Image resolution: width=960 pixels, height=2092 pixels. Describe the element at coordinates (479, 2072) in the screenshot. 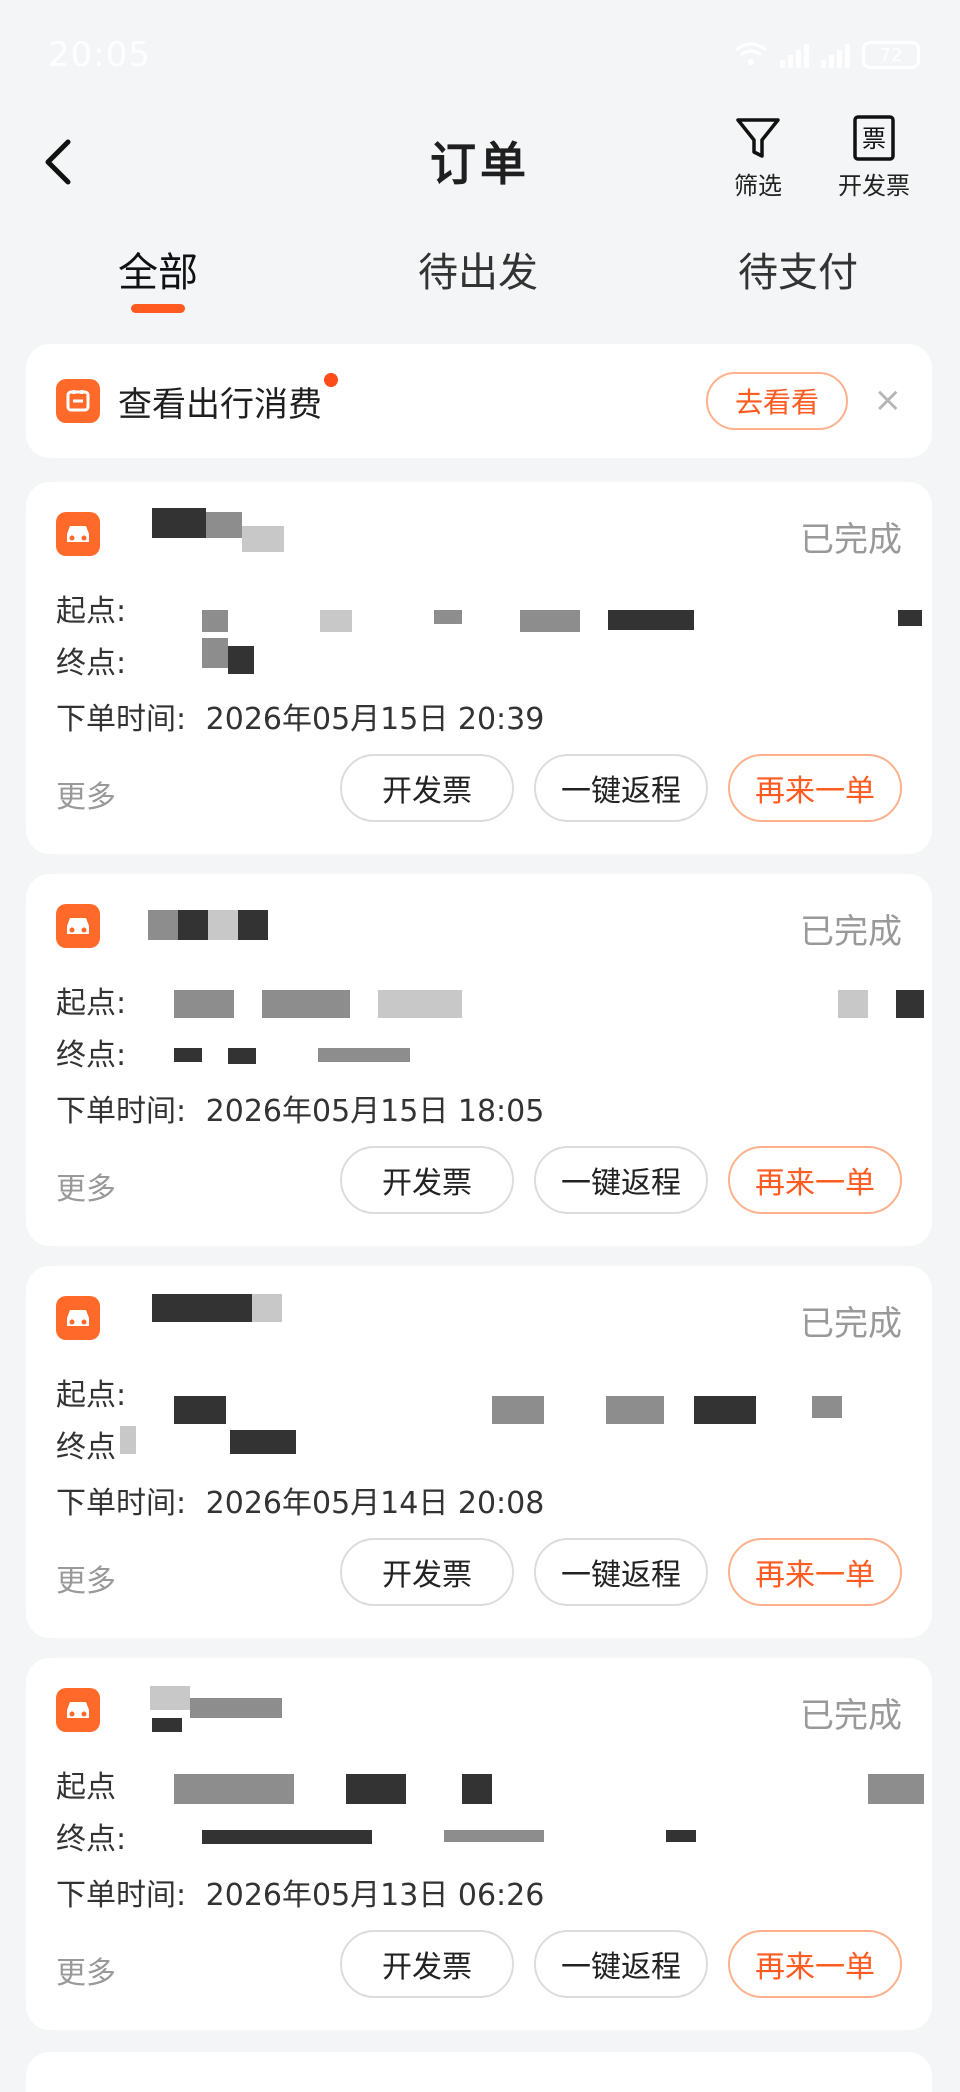

I see `order-card-partial` at that location.